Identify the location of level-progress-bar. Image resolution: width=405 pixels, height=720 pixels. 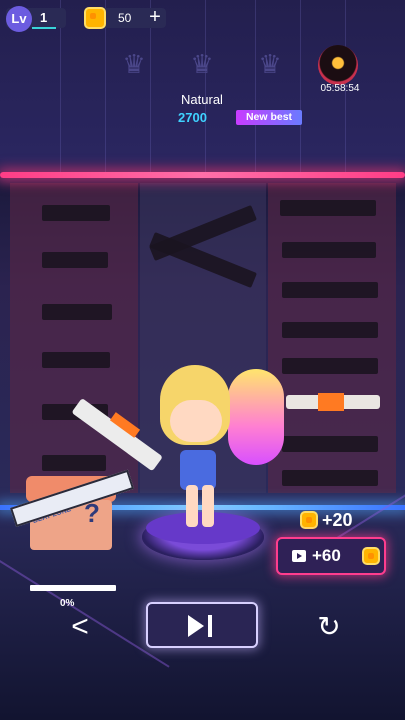
(44, 28).